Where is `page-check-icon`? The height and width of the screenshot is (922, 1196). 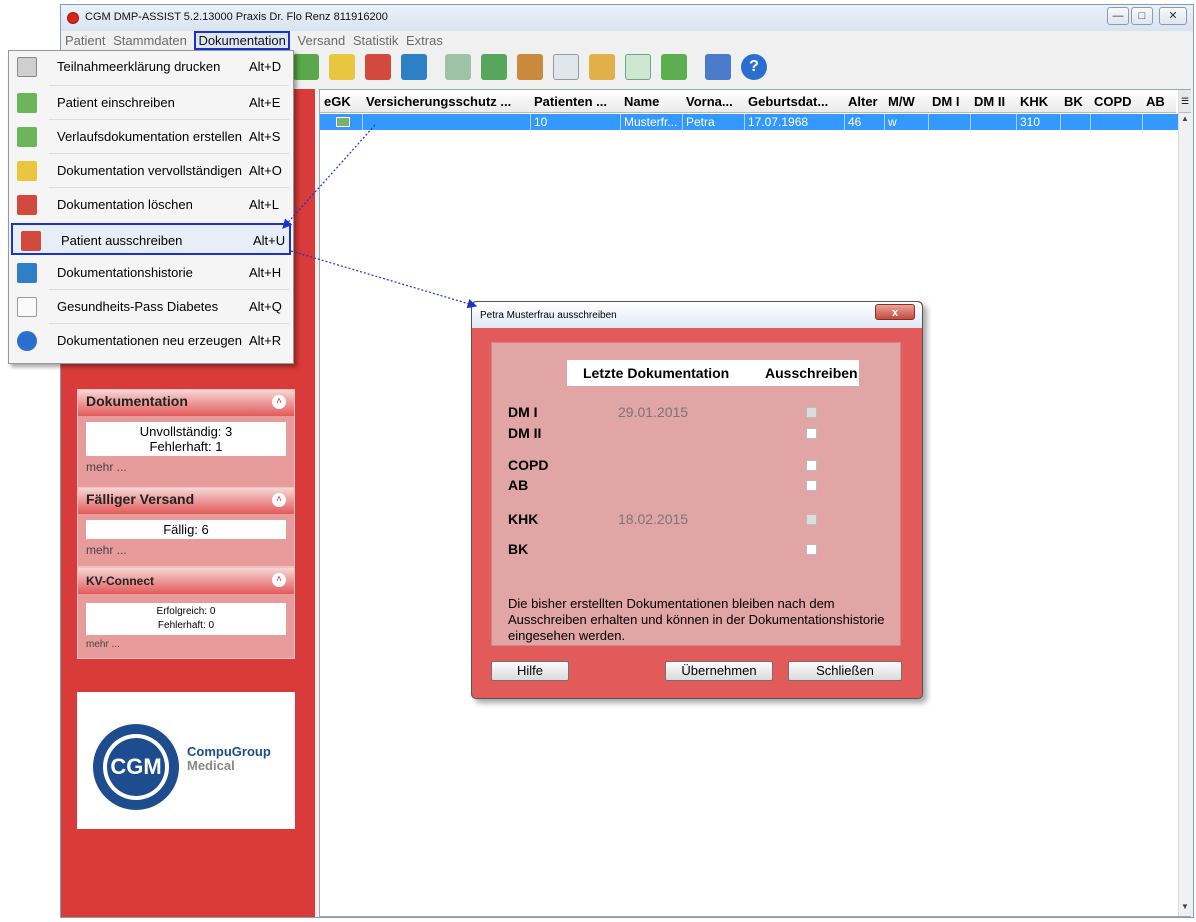
page-check-icon is located at coordinates (566, 67).